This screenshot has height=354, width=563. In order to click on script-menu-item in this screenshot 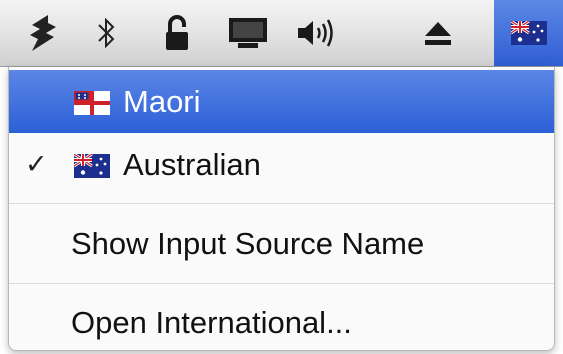, I will do `click(43, 33)`.